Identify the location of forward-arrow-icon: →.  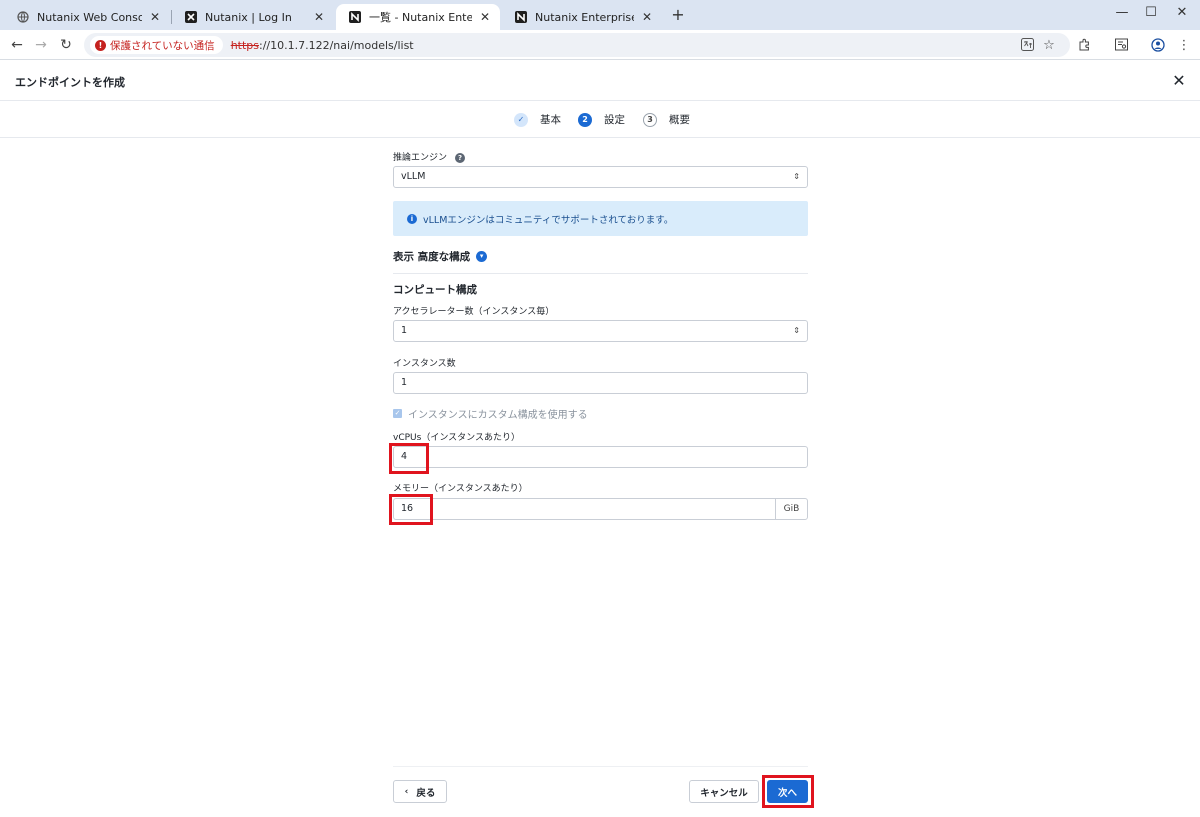
(41, 45).